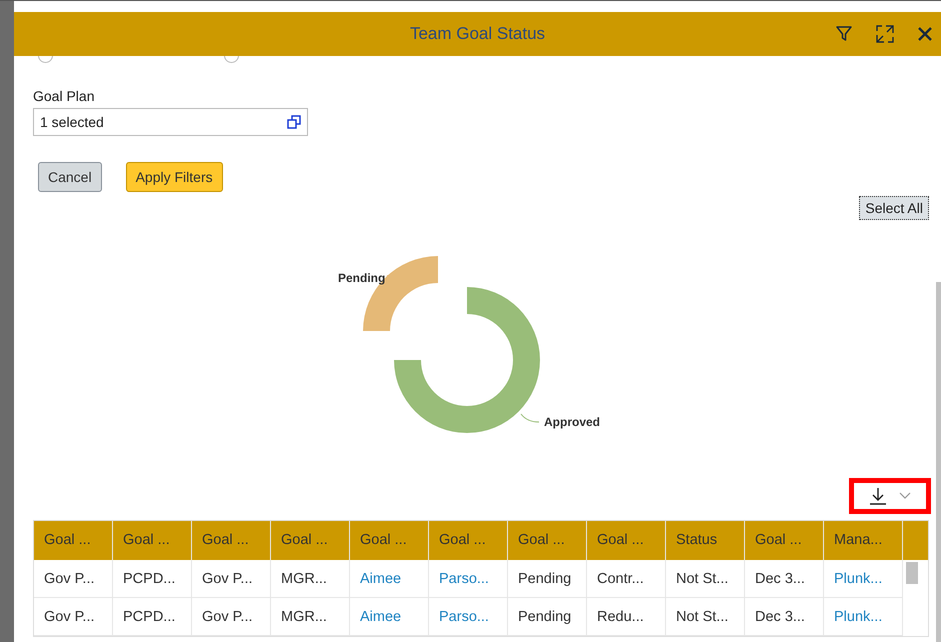 Image resolution: width=941 pixels, height=642 pixels. What do you see at coordinates (885, 34) in the screenshot?
I see `expand-icon` at bounding box center [885, 34].